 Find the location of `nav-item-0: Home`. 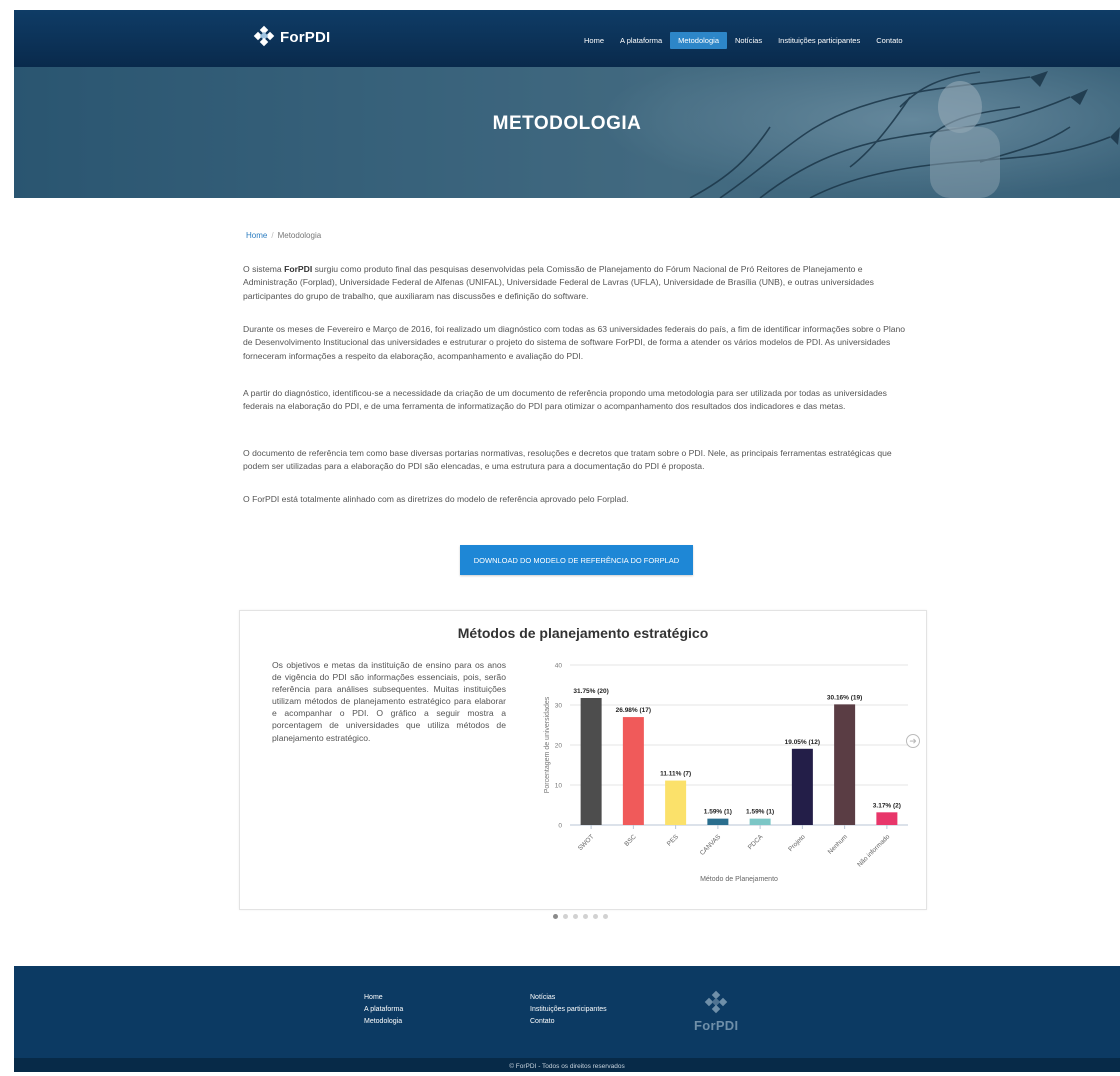

nav-item-0: Home is located at coordinates (594, 40).